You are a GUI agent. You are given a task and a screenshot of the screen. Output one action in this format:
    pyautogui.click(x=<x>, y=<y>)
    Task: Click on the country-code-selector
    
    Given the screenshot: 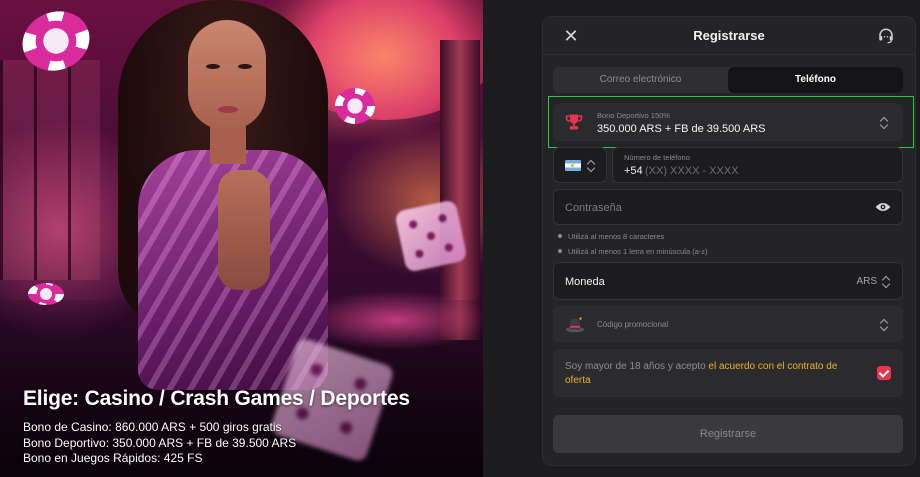 What is the action you would take?
    pyautogui.click(x=580, y=165)
    